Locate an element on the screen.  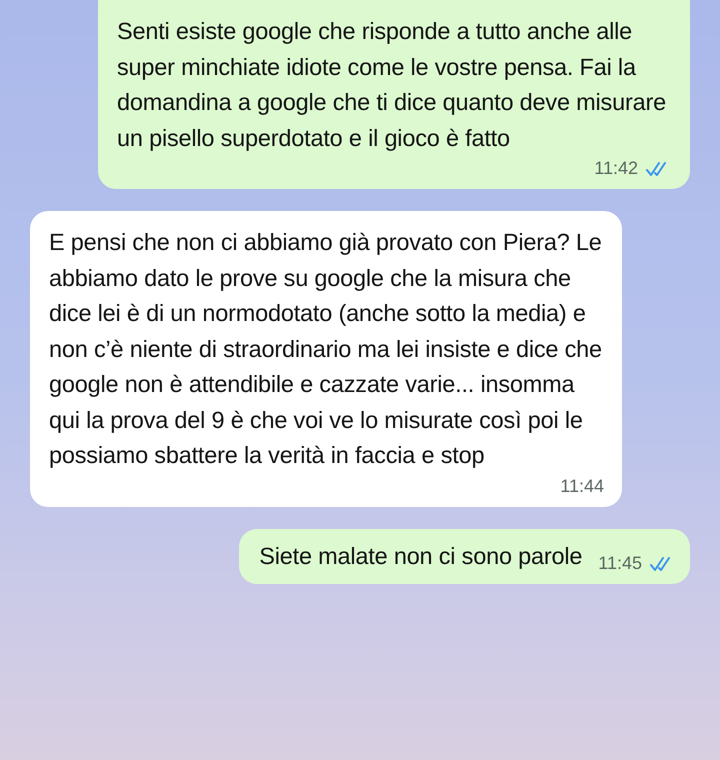
message-time: 11:42 is located at coordinates (616, 168).